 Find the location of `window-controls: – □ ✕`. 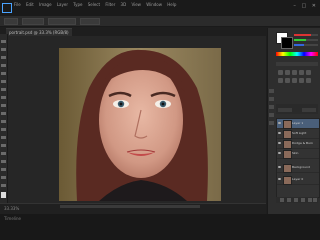

window-controls: – □ ✕ is located at coordinates (305, 6).